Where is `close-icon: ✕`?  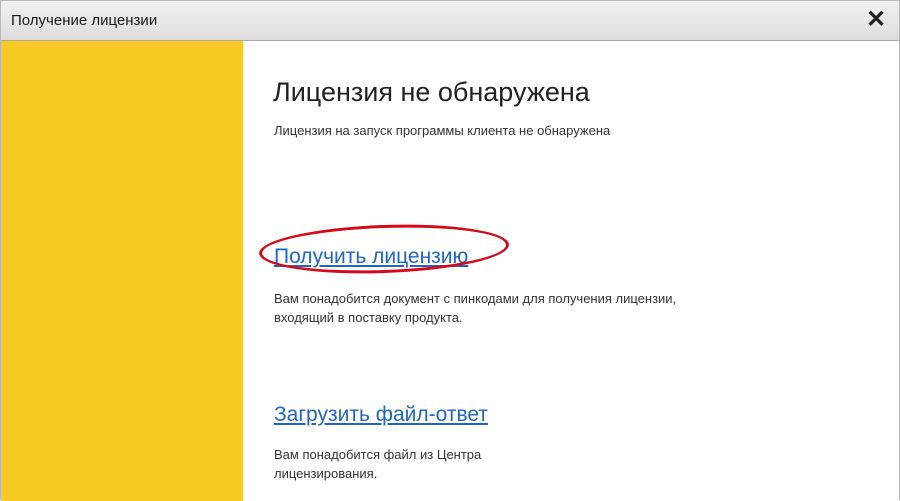
close-icon: ✕ is located at coordinates (876, 19).